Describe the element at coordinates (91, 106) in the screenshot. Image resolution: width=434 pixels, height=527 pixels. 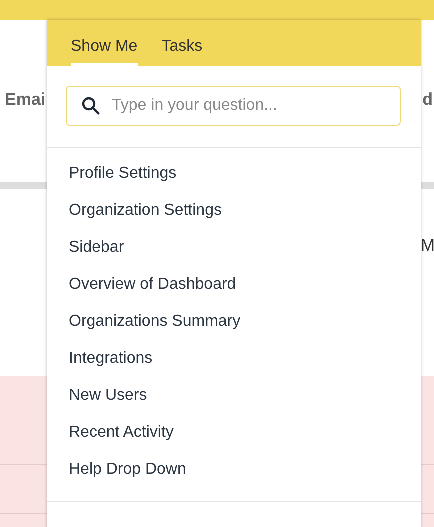
I see `search-icon` at that location.